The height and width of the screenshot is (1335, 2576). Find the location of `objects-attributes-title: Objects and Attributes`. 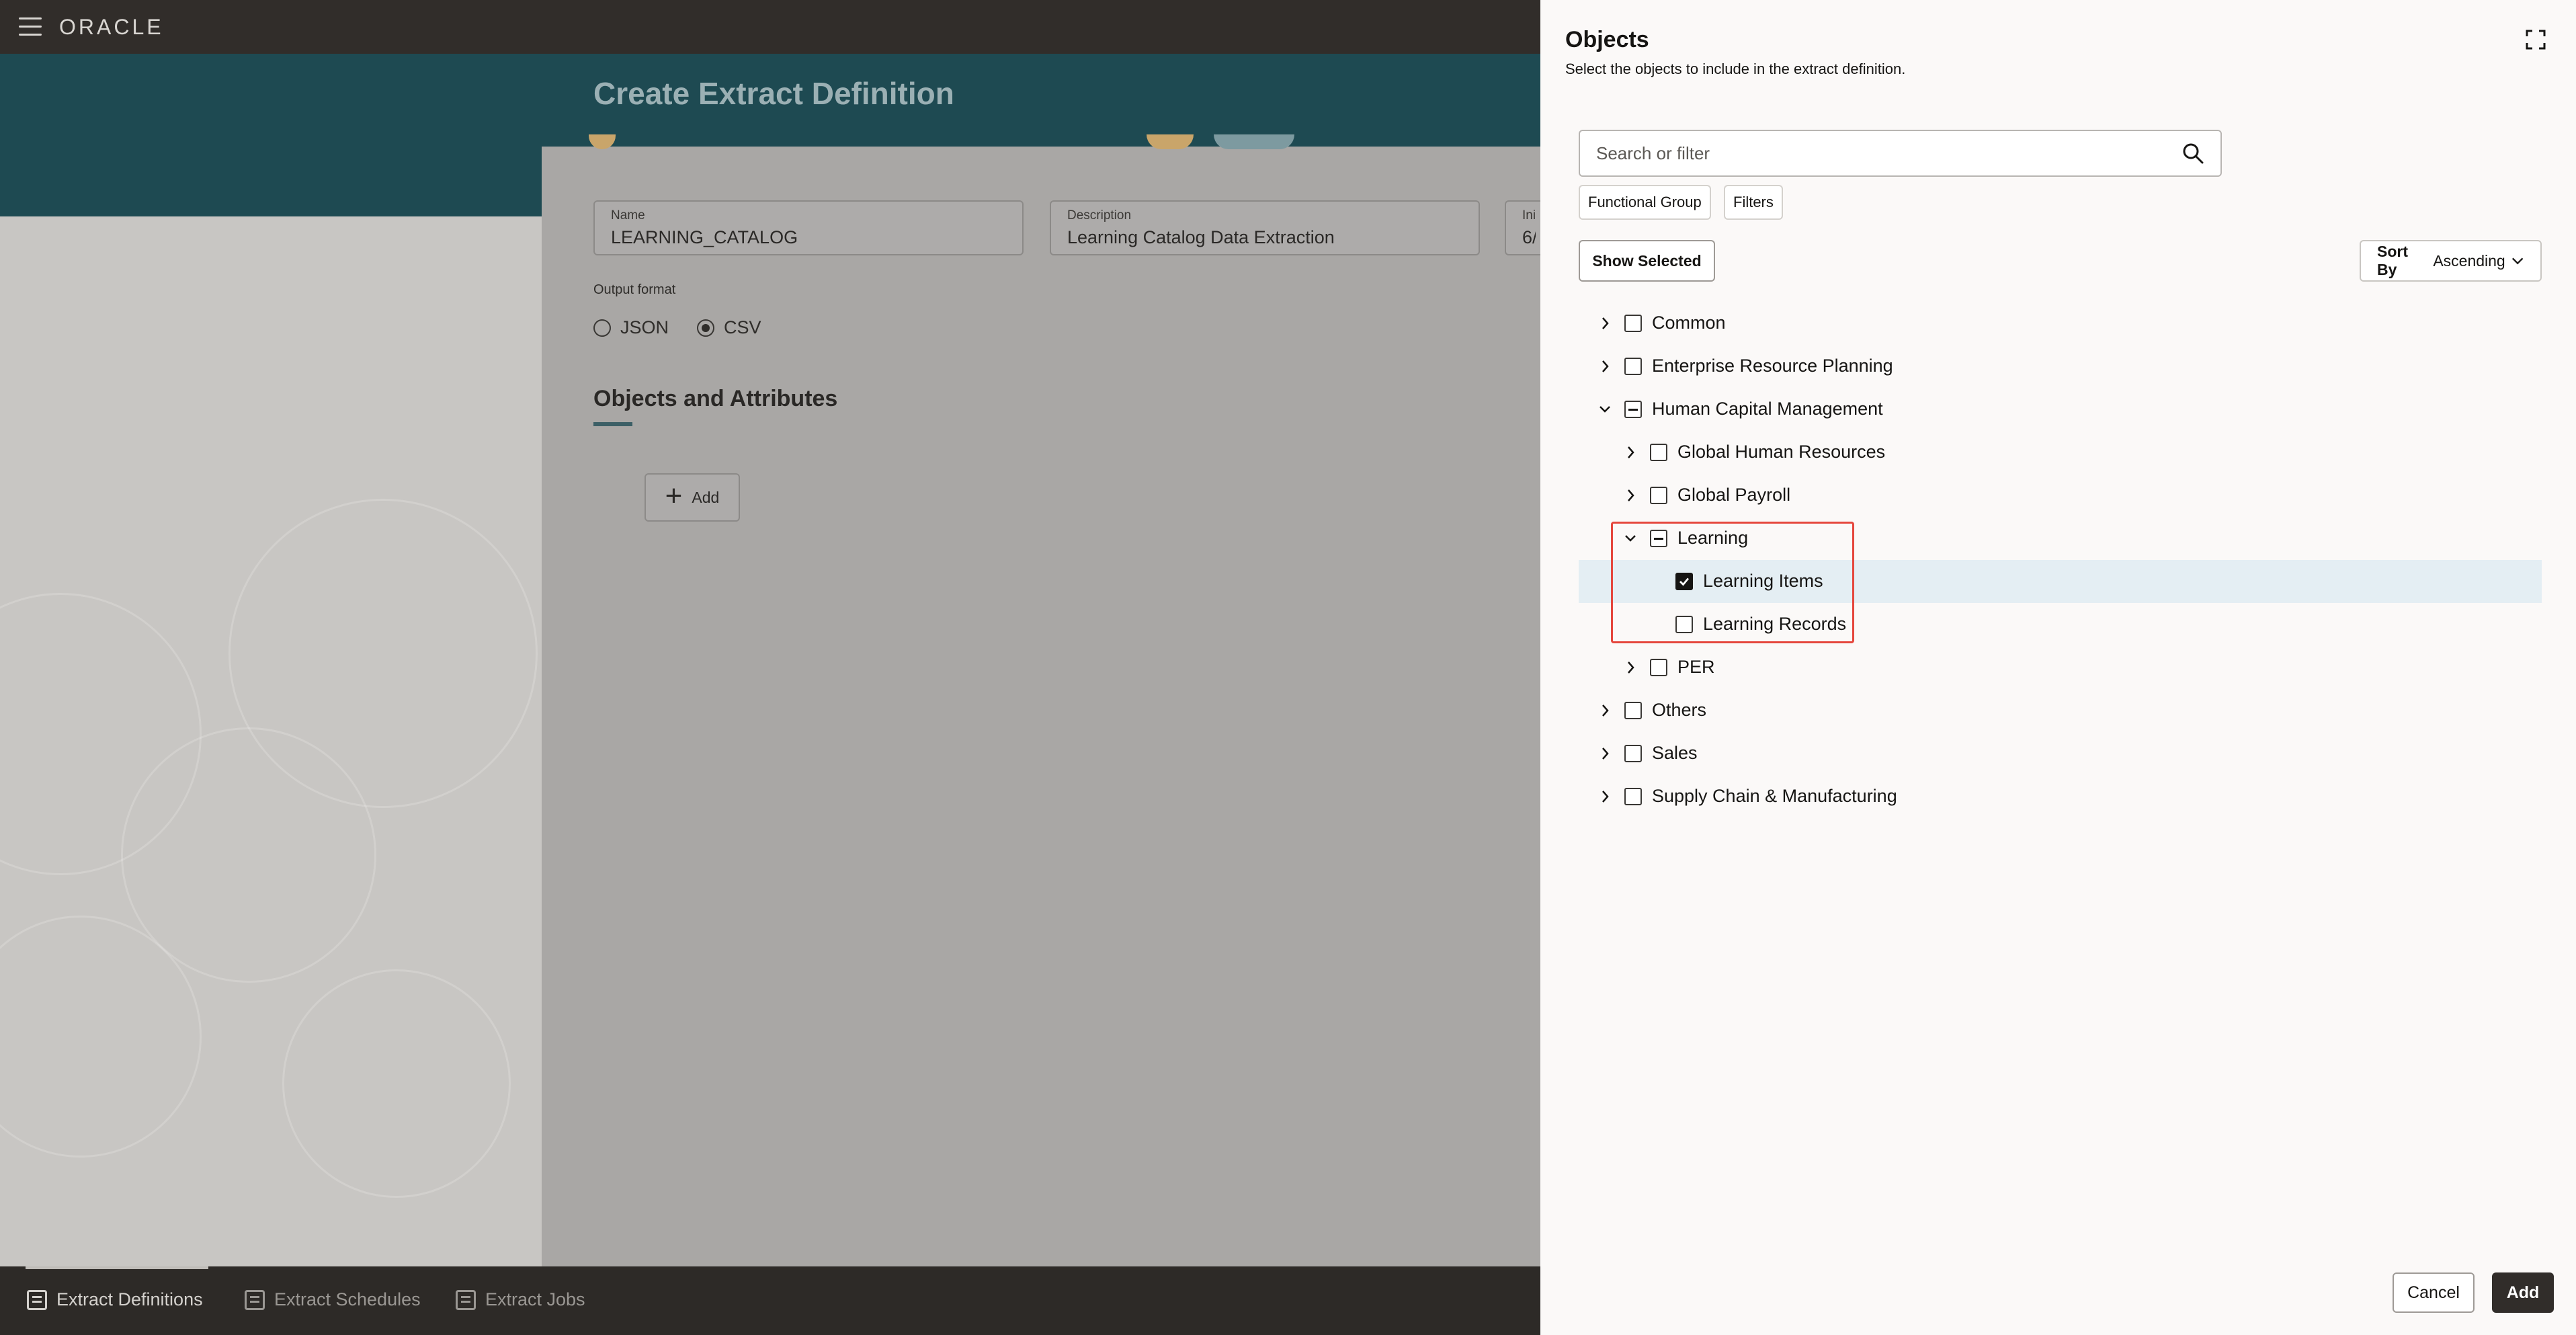

objects-attributes-title: Objects and Attributes is located at coordinates (715, 398).